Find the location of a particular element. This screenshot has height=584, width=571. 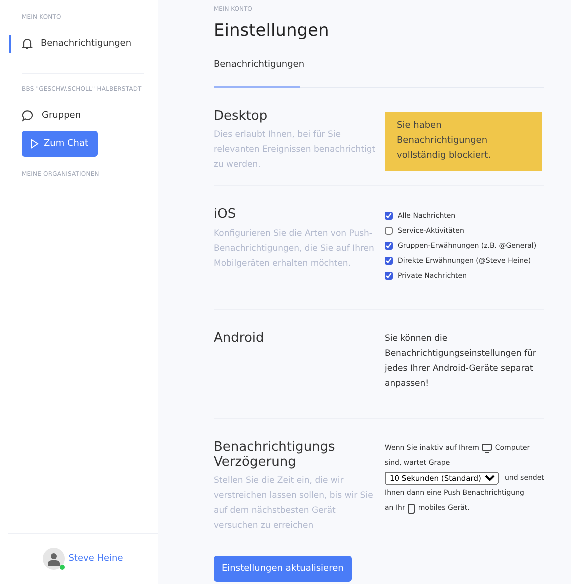

bell-icon is located at coordinates (27, 44).